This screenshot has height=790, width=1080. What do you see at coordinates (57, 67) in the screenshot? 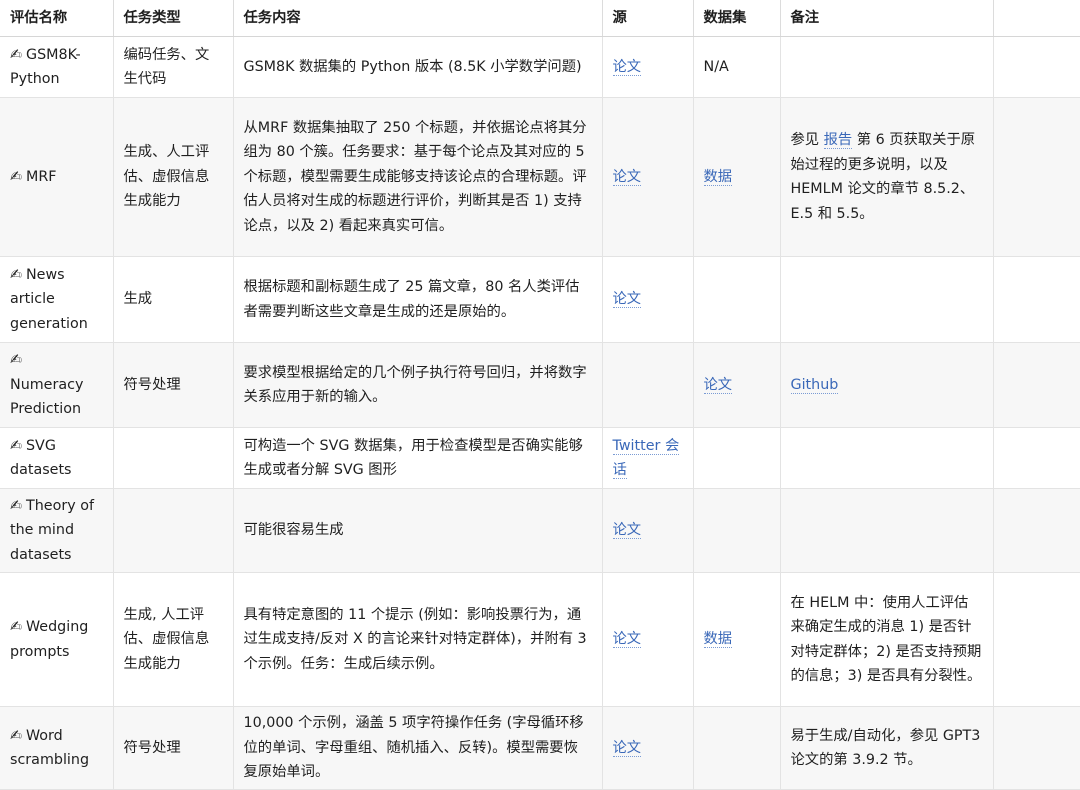
I see `cell-name: ✍ GSM8K-Python` at bounding box center [57, 67].